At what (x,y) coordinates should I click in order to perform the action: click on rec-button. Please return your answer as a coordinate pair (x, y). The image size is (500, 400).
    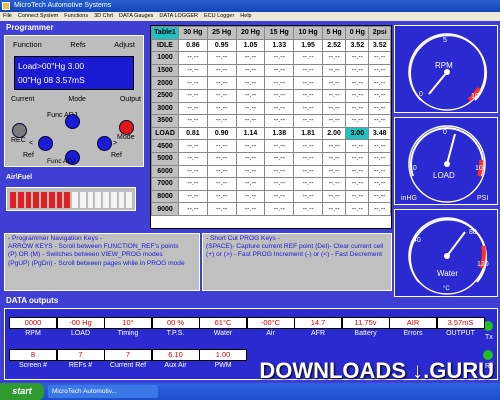
    Looking at the image, I should click on (19, 130).